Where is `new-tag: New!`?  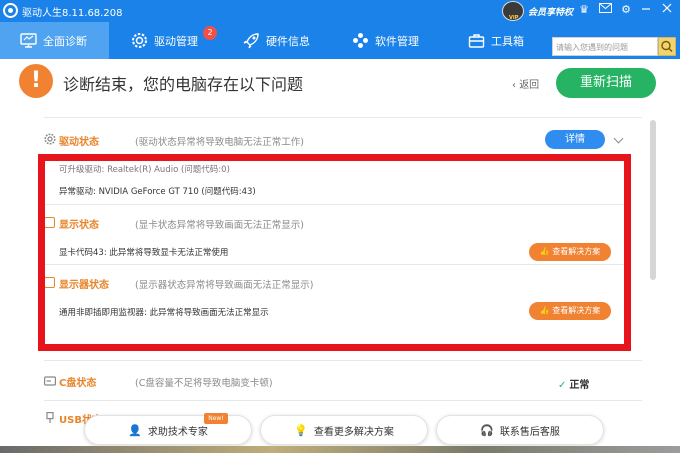
new-tag: New! is located at coordinates (216, 418).